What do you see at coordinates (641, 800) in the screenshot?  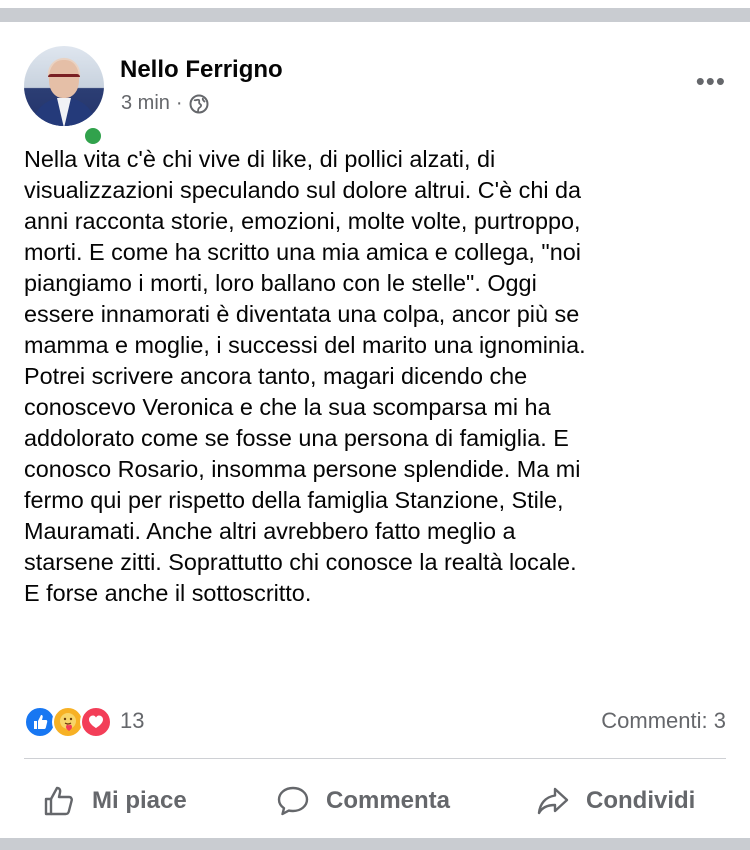 I see `share-label: Condividi` at bounding box center [641, 800].